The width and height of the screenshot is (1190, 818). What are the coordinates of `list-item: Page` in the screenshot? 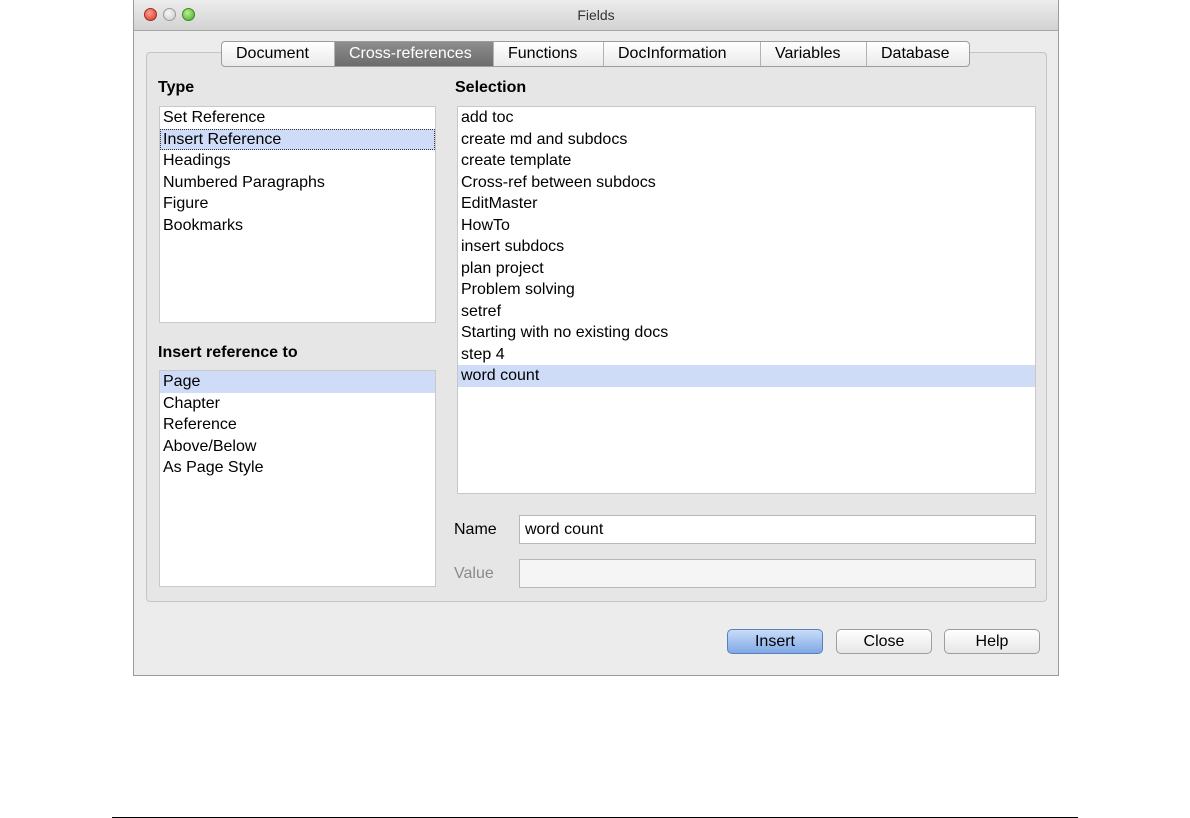 It's located at (297, 382).